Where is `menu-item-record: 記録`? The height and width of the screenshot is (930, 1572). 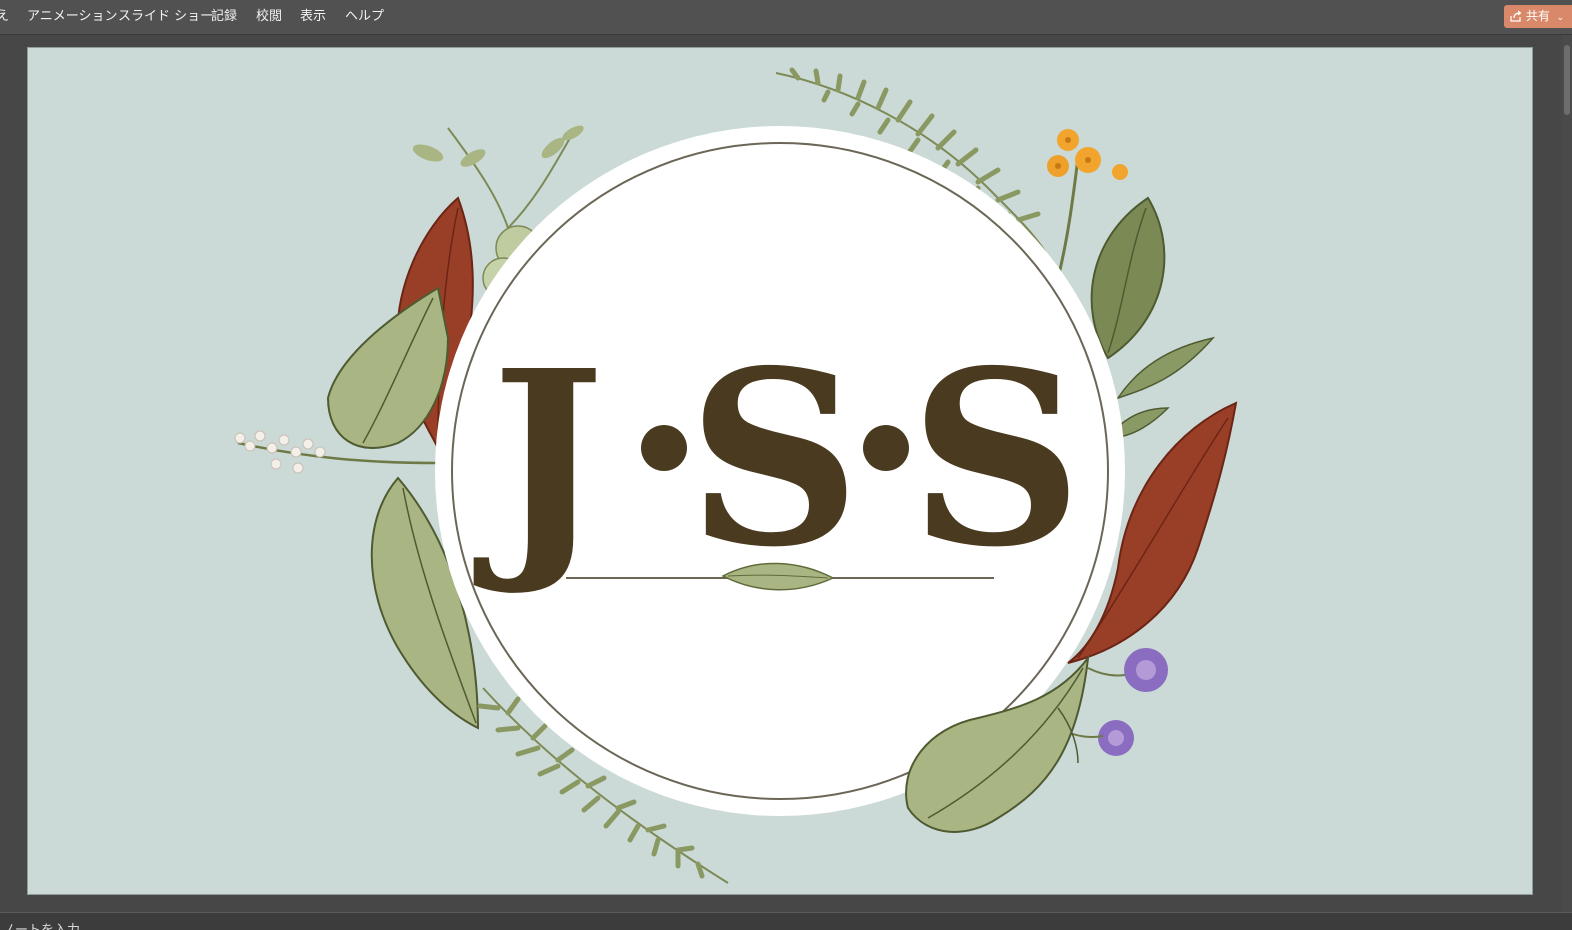
menu-item-record: 記録 is located at coordinates (224, 17).